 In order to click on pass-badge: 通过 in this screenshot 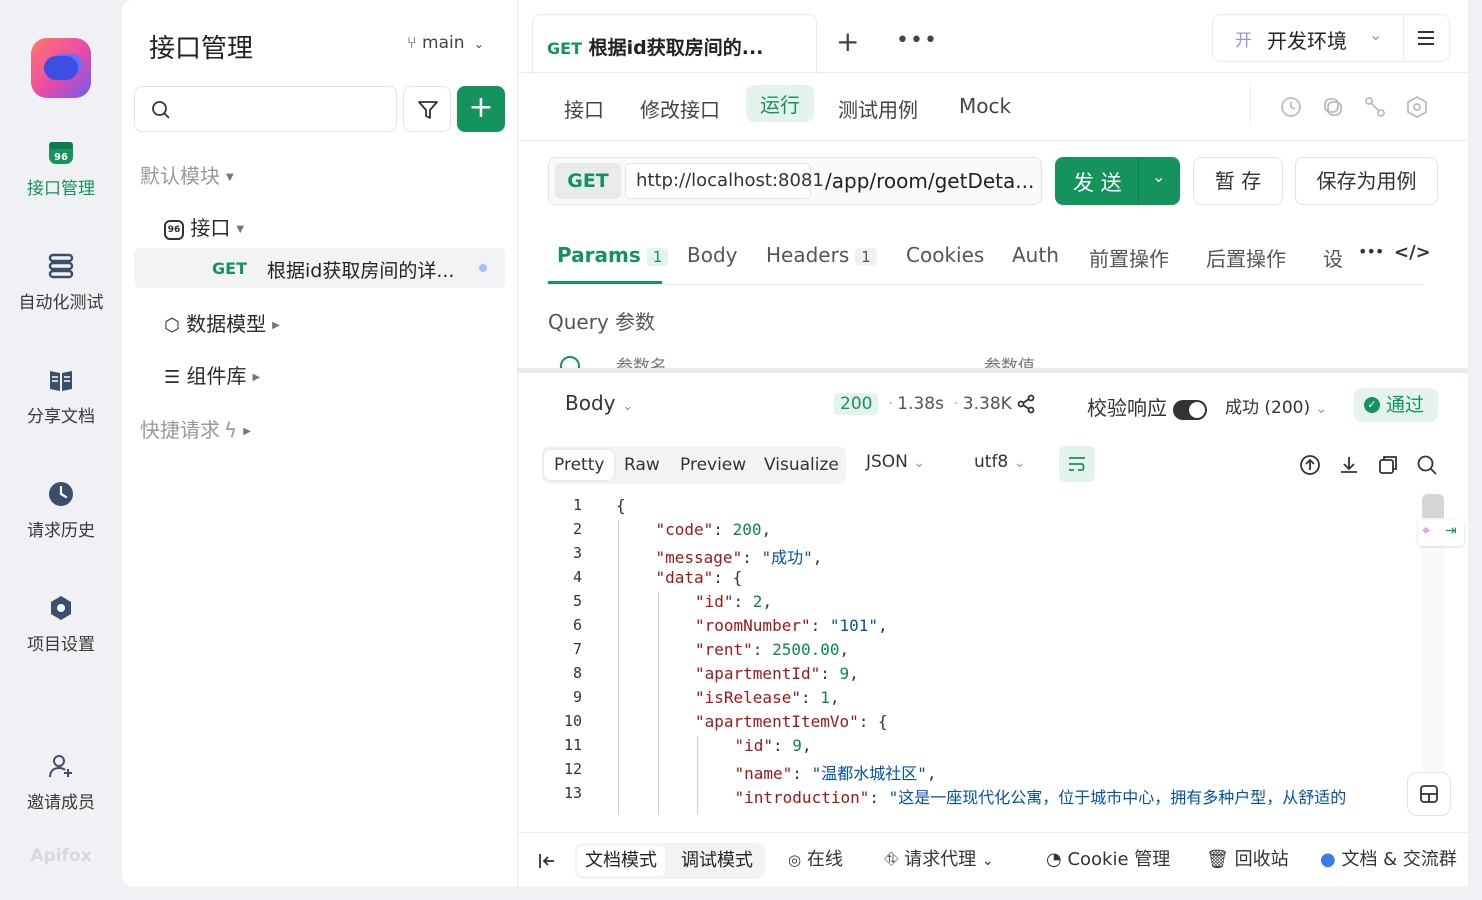, I will do `click(1396, 405)`.